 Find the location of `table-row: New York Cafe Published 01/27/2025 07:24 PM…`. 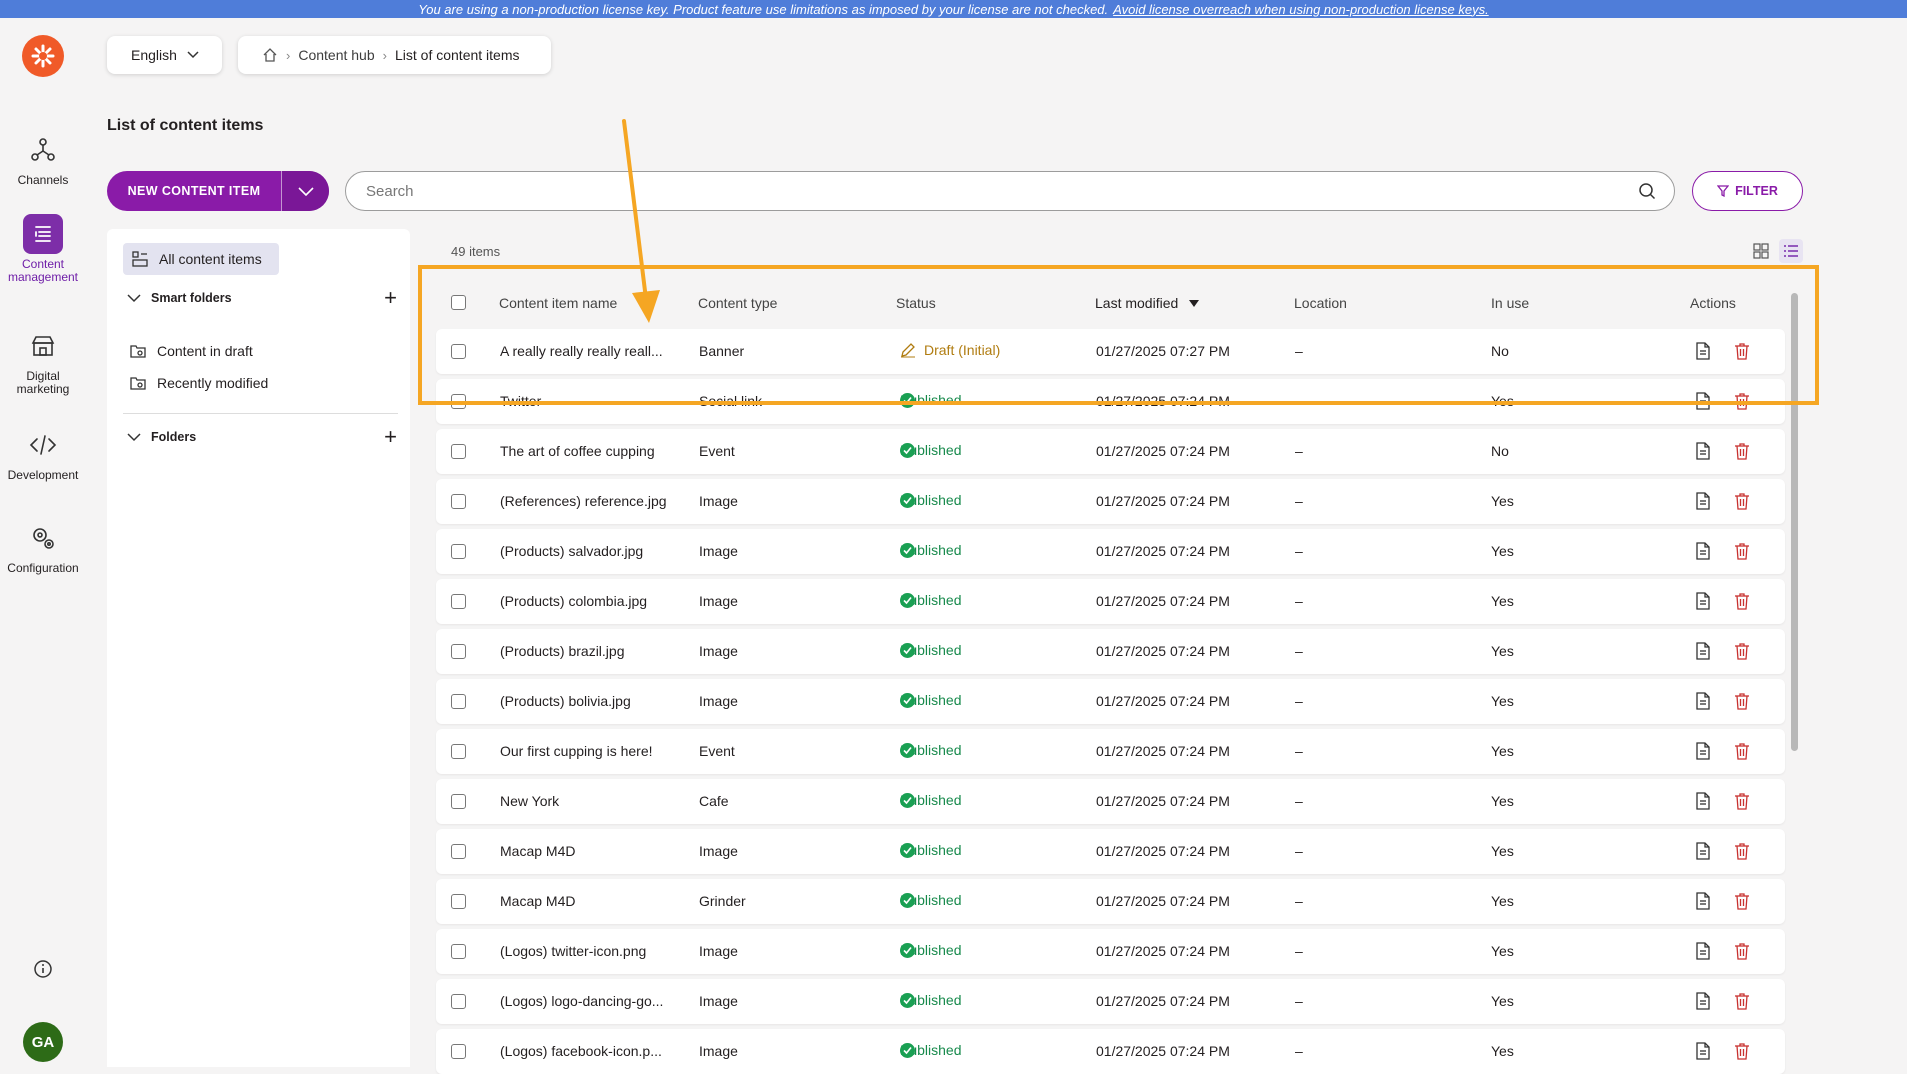

table-row: New York Cafe Published 01/27/2025 07:24 PM… is located at coordinates (1110, 801).